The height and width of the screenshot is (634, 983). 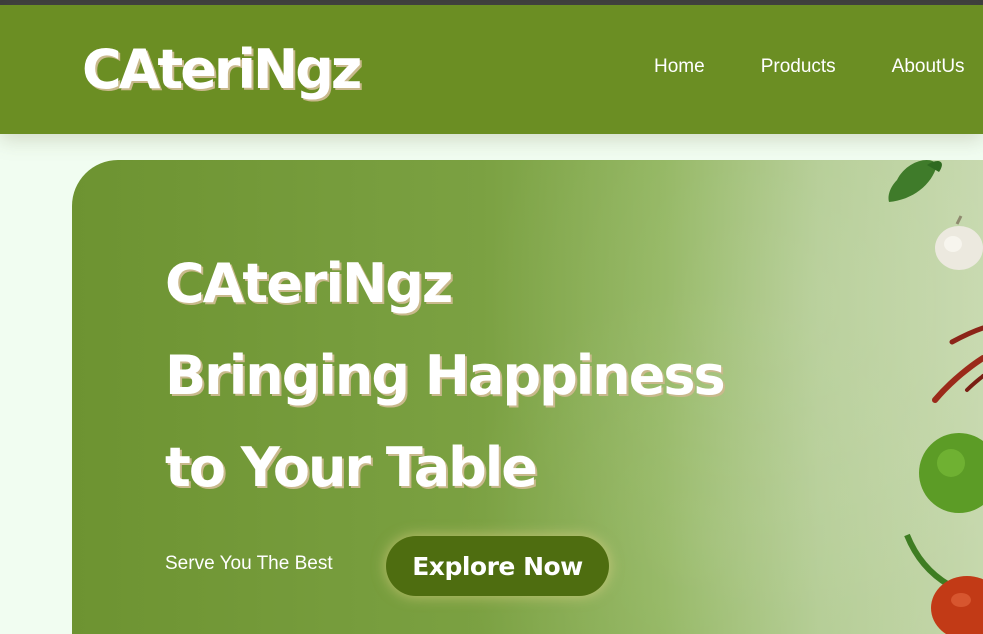 What do you see at coordinates (915, 181) in the screenshot?
I see `basil-leaf-icon` at bounding box center [915, 181].